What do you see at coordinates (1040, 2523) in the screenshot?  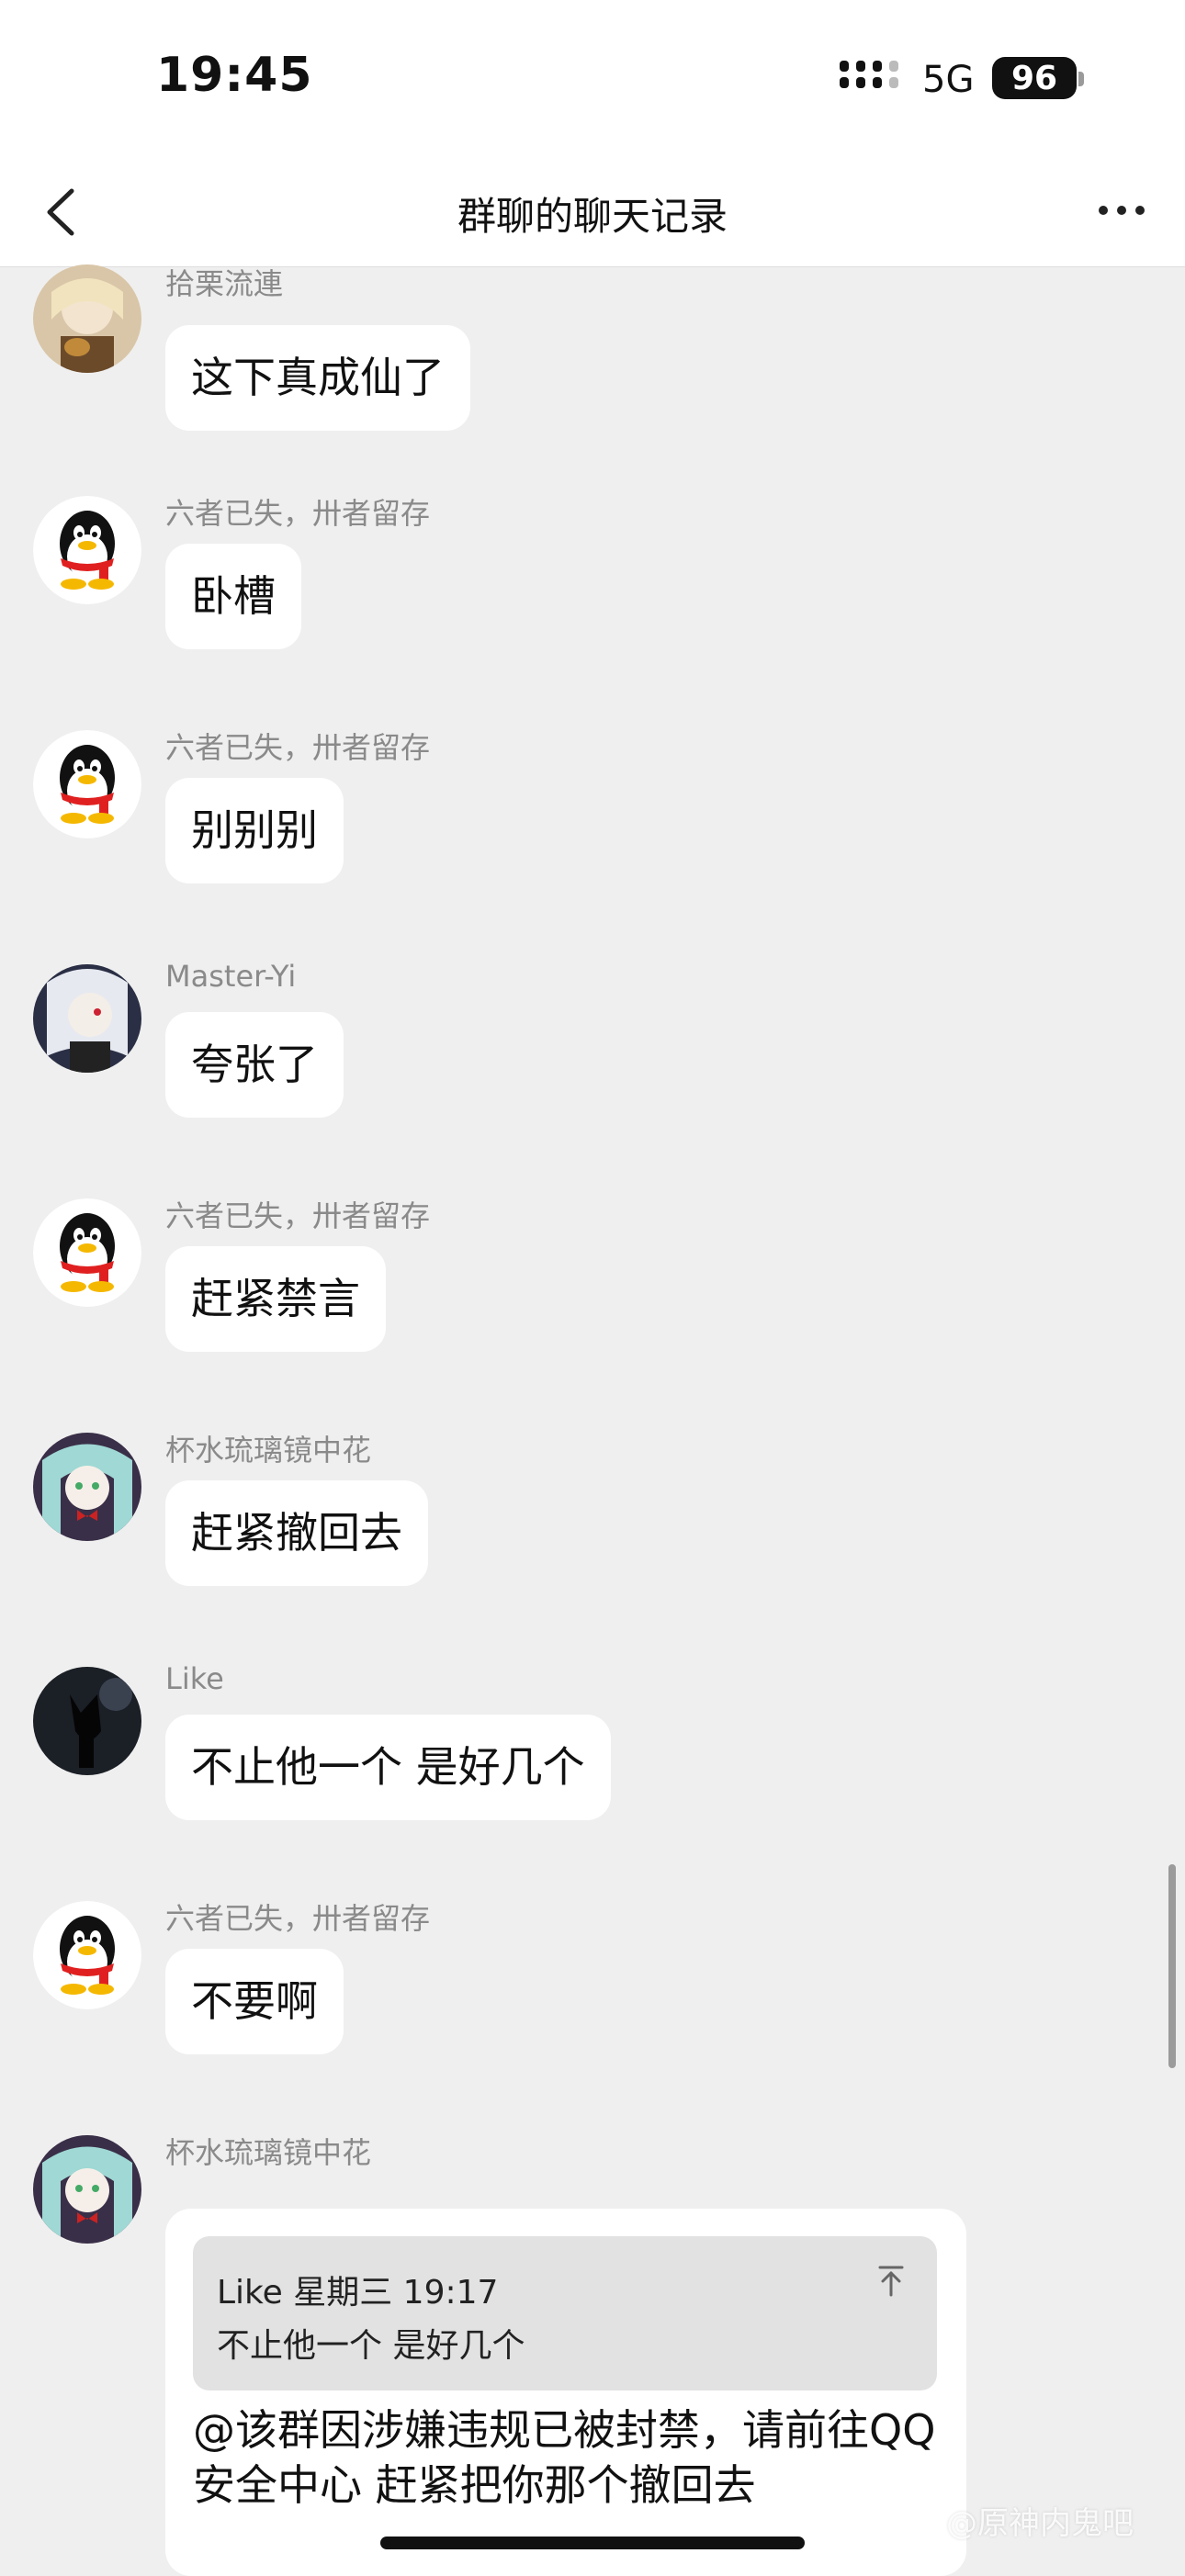 I see `watermark: @原神内鬼吧` at bounding box center [1040, 2523].